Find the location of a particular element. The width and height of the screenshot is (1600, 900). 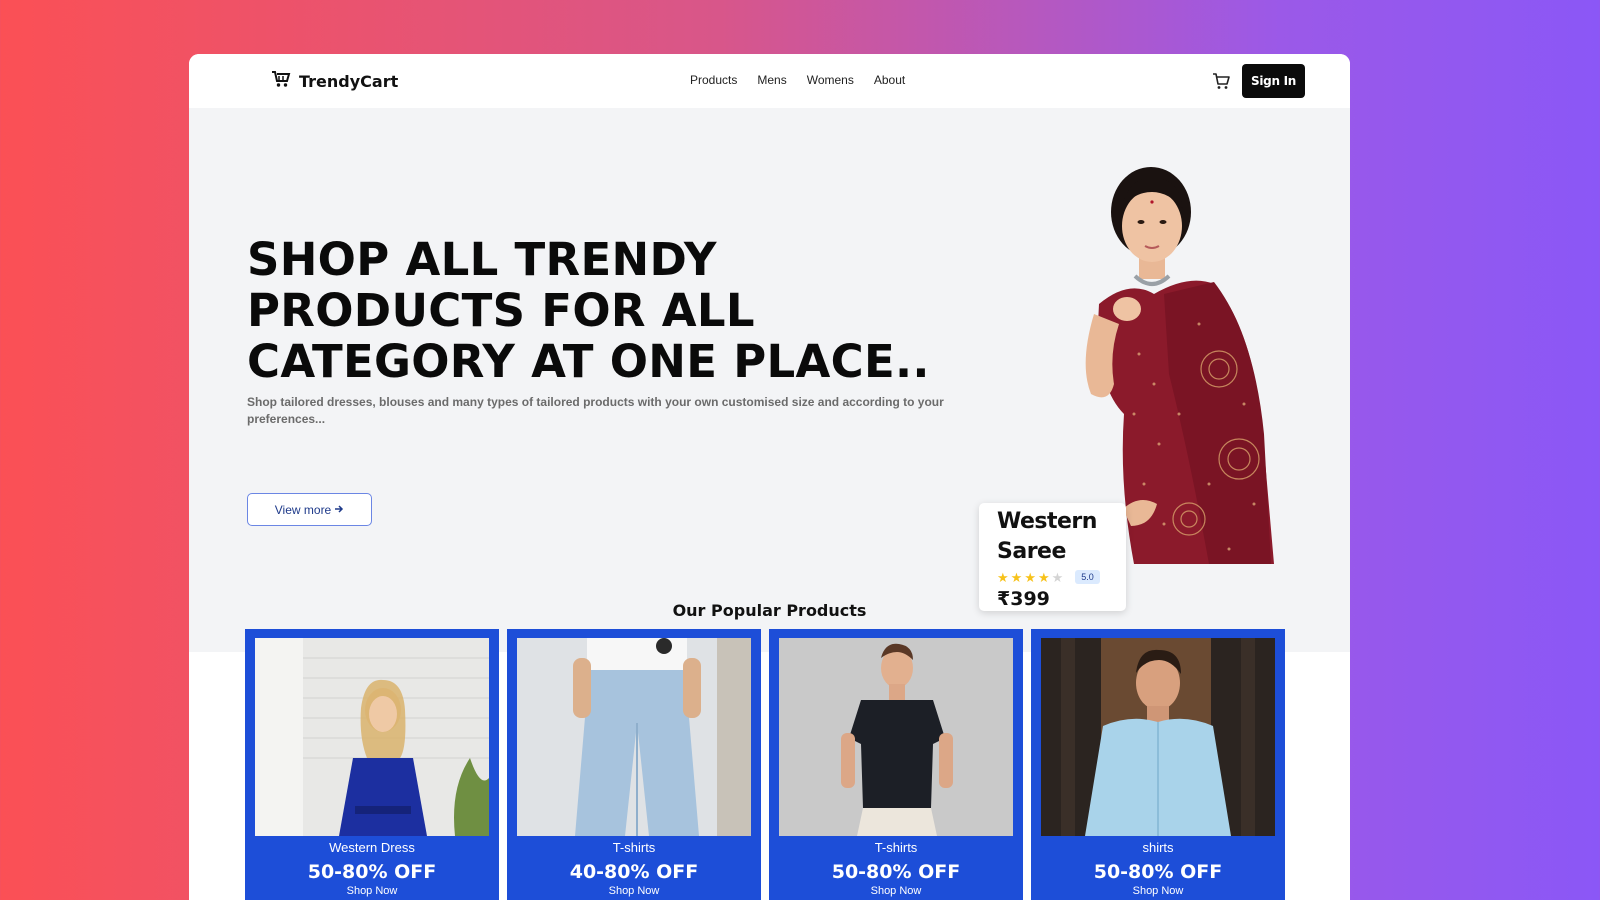

star-empty-icon: ★ is located at coordinates (1057, 577).